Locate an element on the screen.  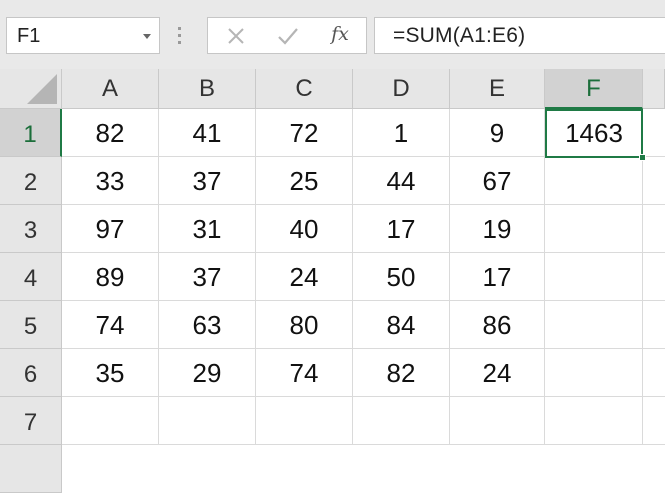
row-header-2: 2 is located at coordinates (31, 181).